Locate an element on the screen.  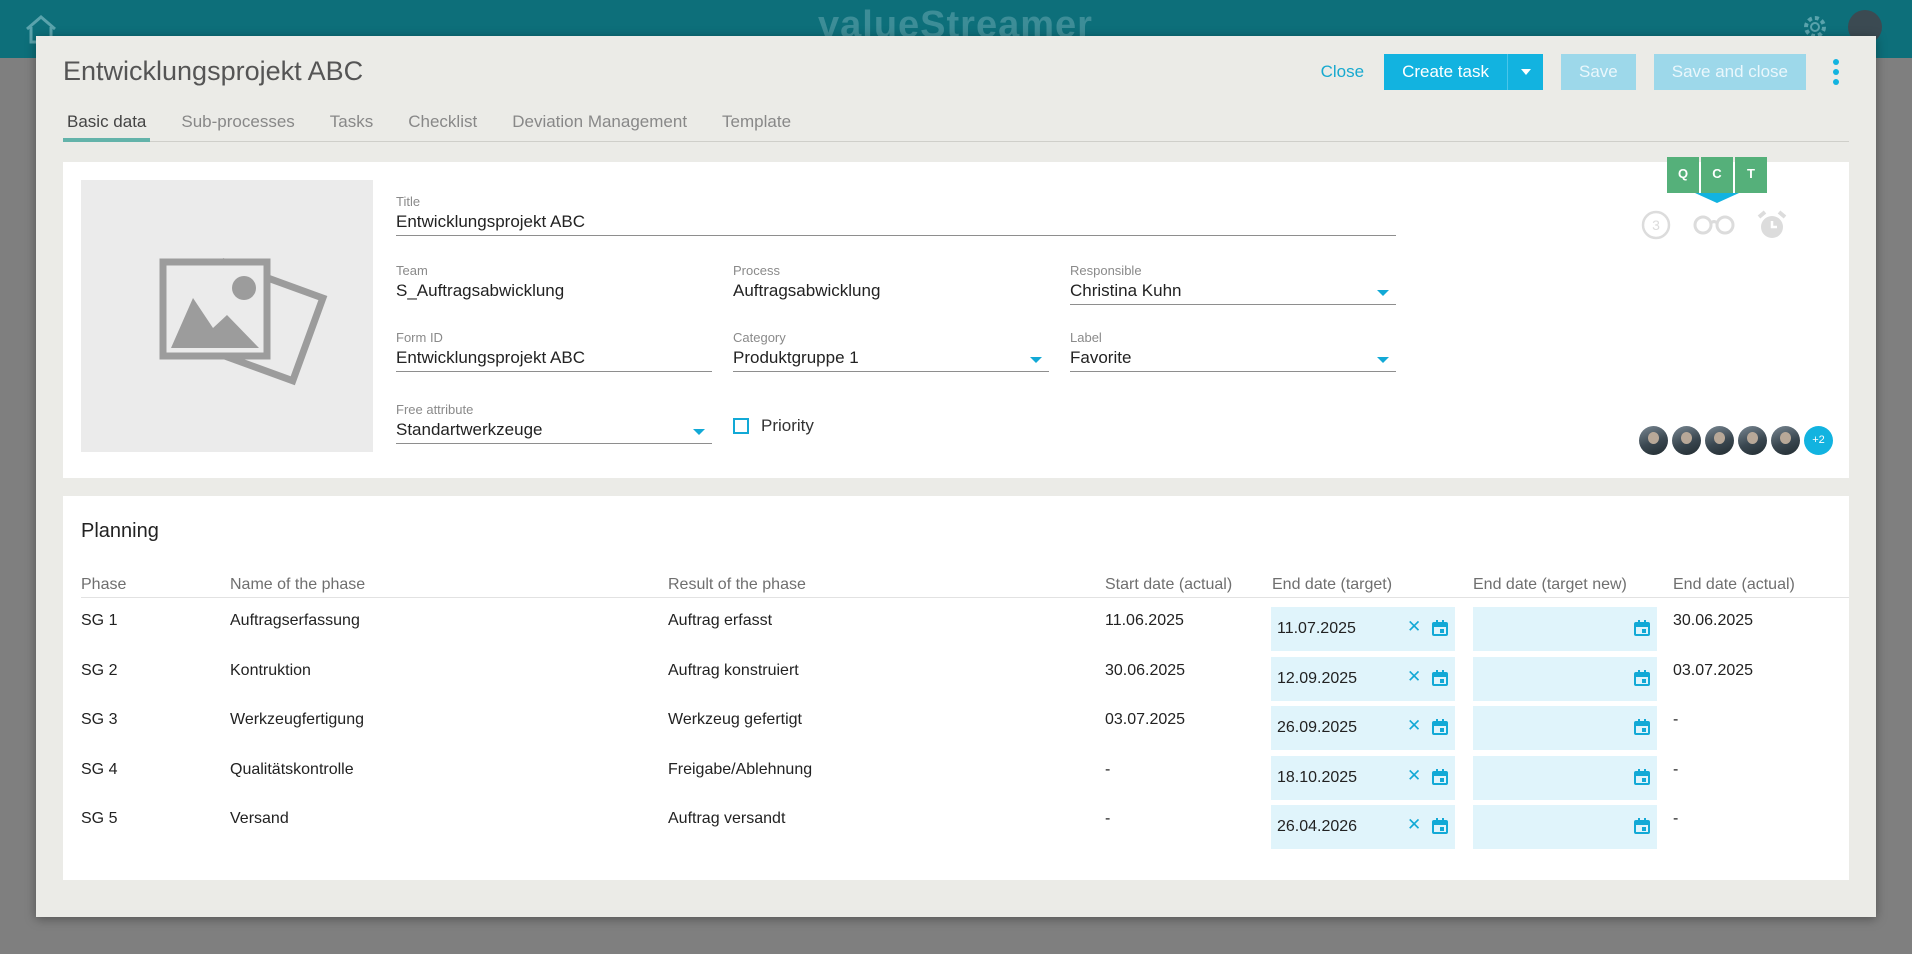
tab-template: Template is located at coordinates (756, 127).